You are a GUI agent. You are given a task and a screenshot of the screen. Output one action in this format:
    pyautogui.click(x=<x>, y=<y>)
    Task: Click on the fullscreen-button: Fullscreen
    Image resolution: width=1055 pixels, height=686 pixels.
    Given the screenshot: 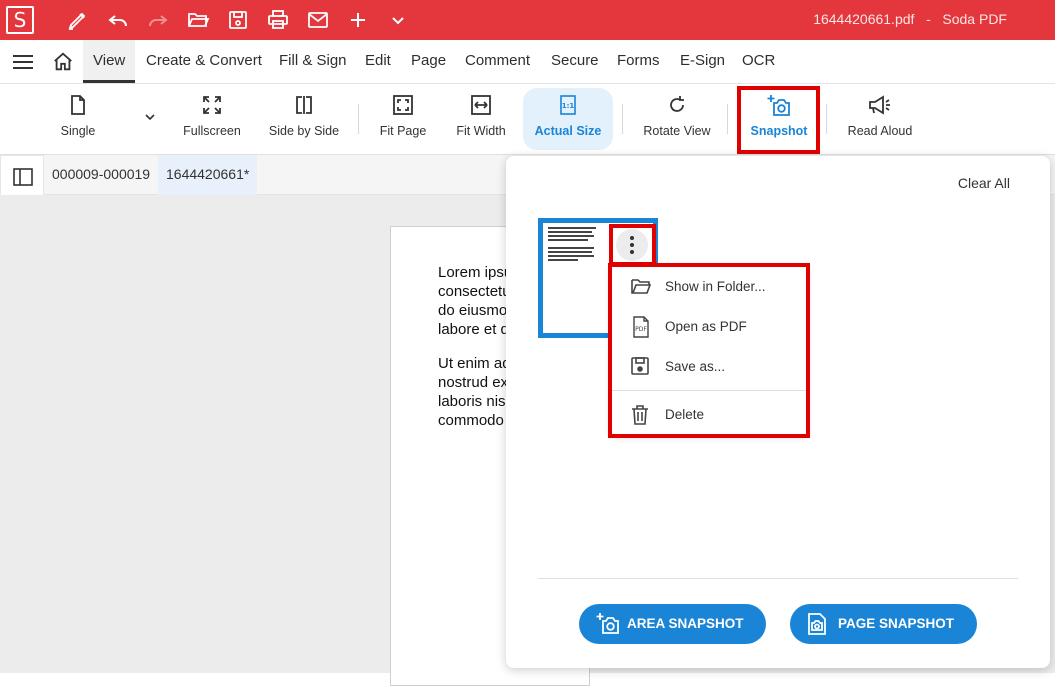 What is the action you would take?
    pyautogui.click(x=212, y=119)
    